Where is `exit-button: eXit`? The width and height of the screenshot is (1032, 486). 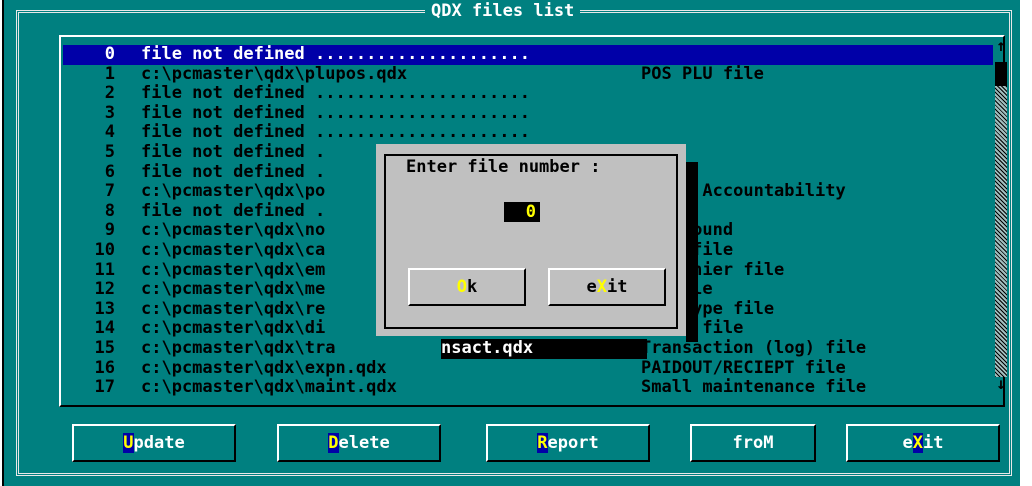 exit-button: eXit is located at coordinates (923, 443).